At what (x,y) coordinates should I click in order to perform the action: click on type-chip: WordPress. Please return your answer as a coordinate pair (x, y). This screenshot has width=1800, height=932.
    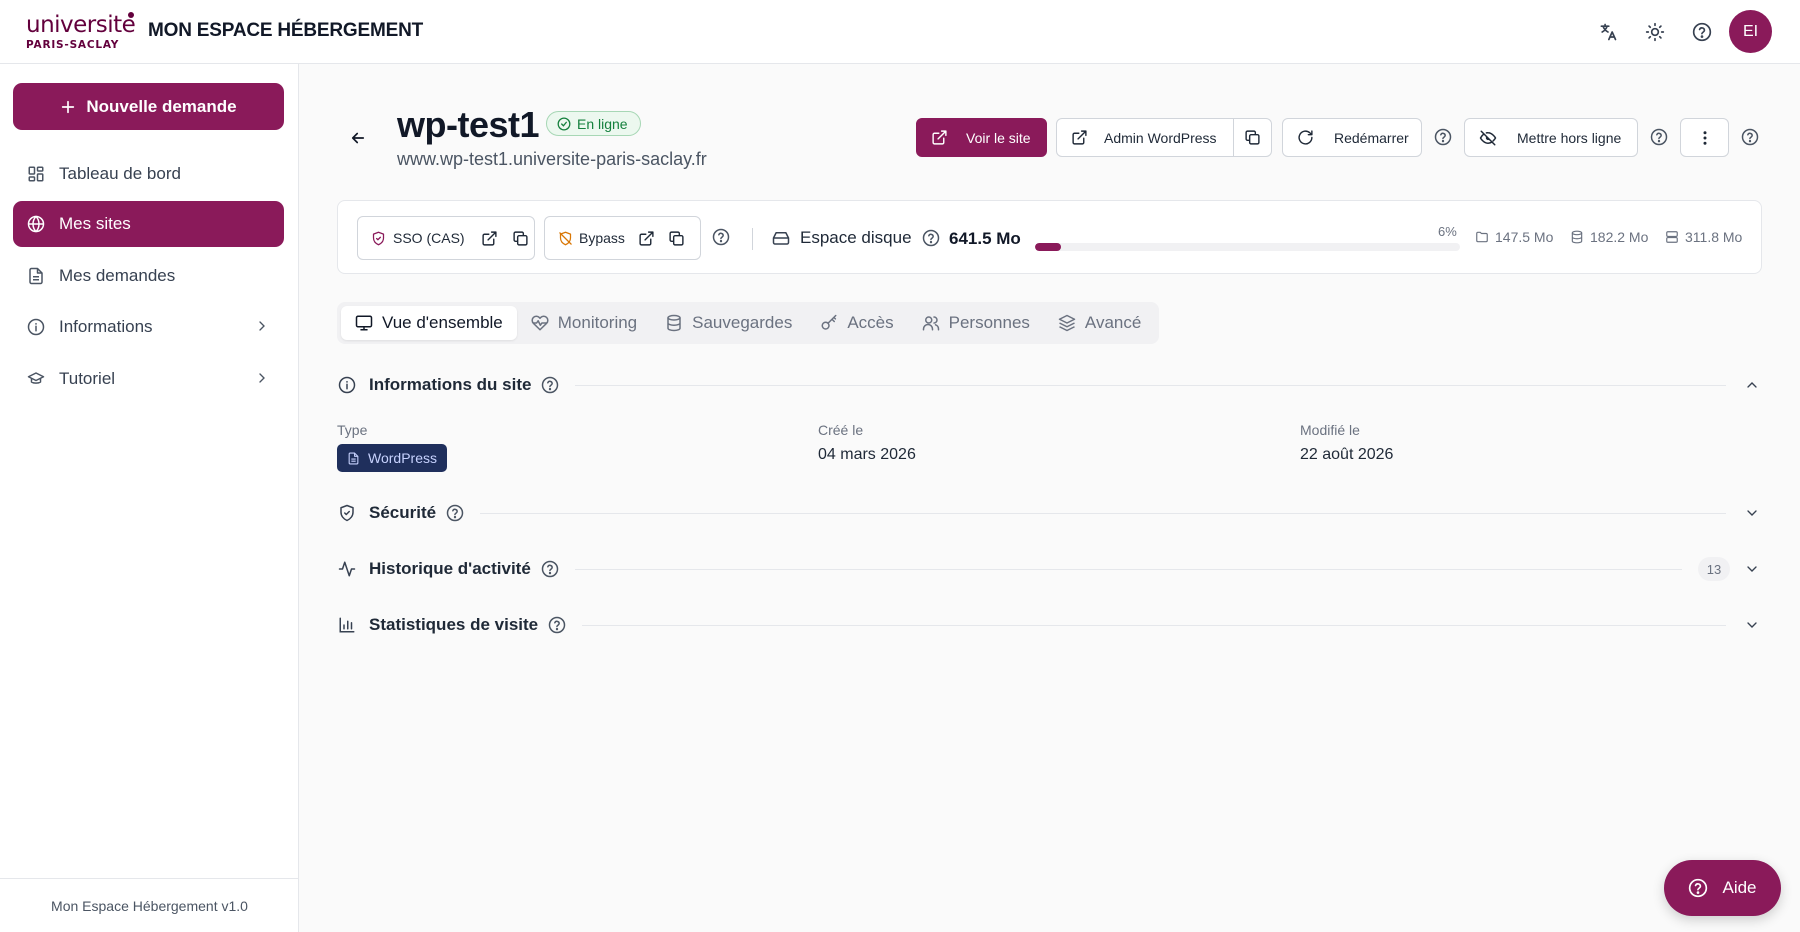
    Looking at the image, I should click on (392, 458).